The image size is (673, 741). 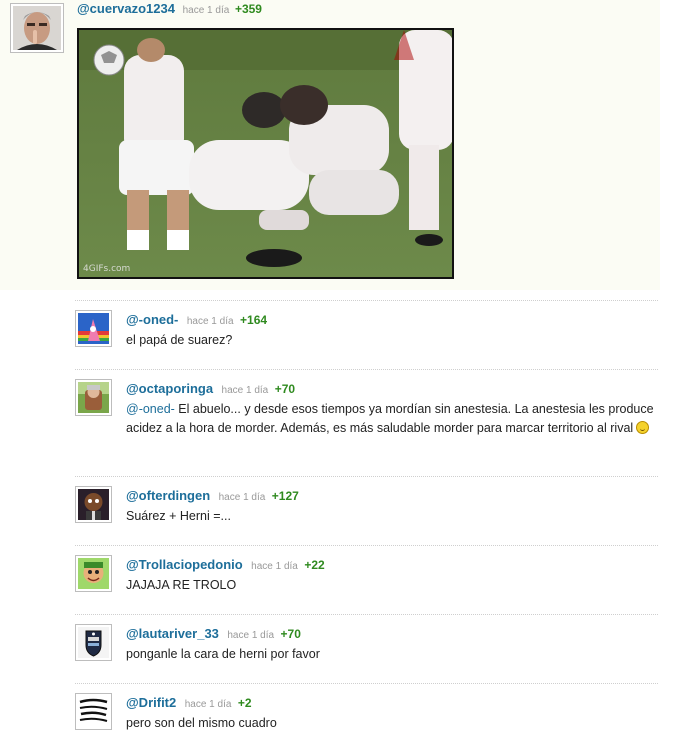 I want to click on post-score: +359, so click(x=248, y=9).